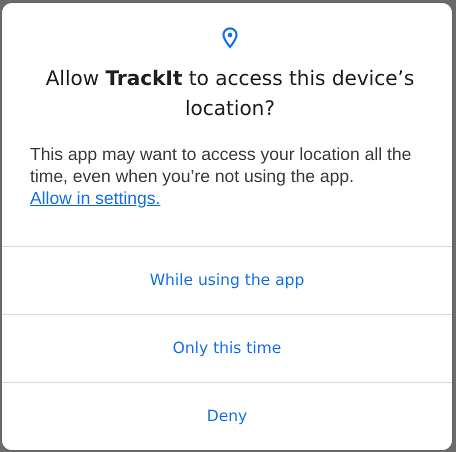 This screenshot has width=456, height=452. Describe the element at coordinates (227, 416) in the screenshot. I see `option-button: Deny` at that location.